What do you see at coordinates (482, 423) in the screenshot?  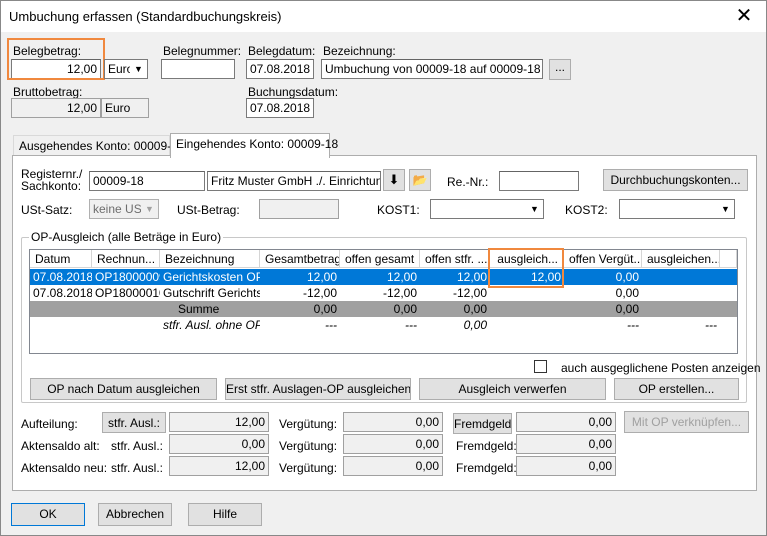 I see `fremdgeld-button: Fremdgeld:` at bounding box center [482, 423].